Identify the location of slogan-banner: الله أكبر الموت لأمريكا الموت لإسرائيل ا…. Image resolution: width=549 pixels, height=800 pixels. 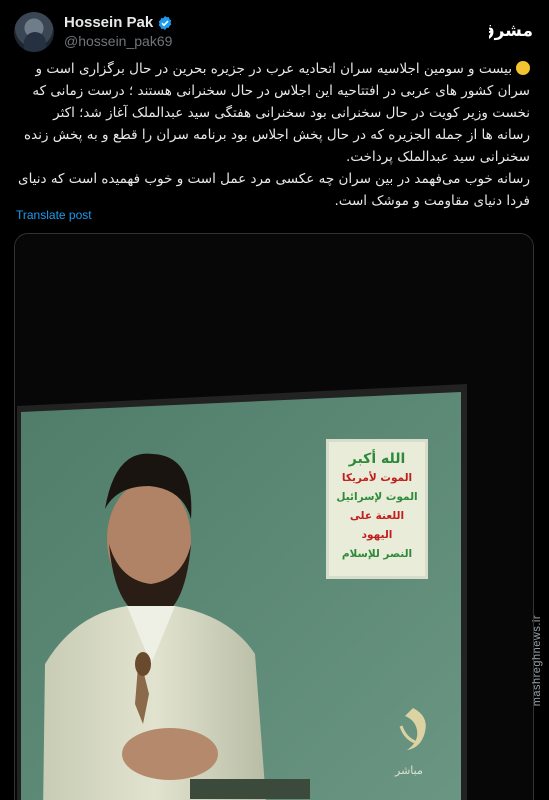
(377, 509).